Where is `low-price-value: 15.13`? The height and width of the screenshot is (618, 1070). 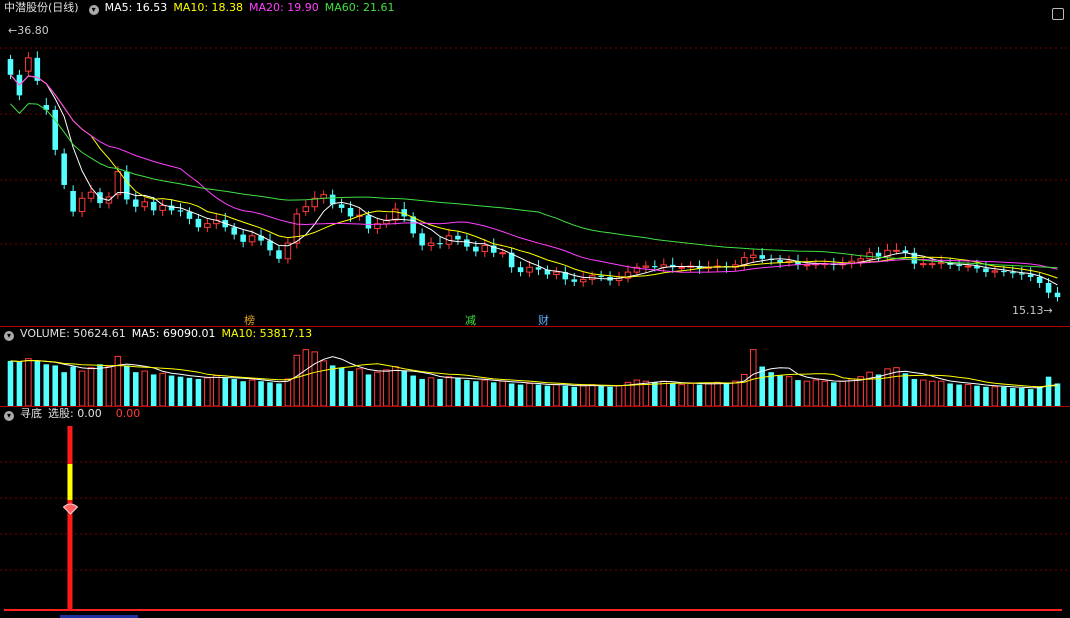
low-price-value: 15.13 is located at coordinates (1028, 310).